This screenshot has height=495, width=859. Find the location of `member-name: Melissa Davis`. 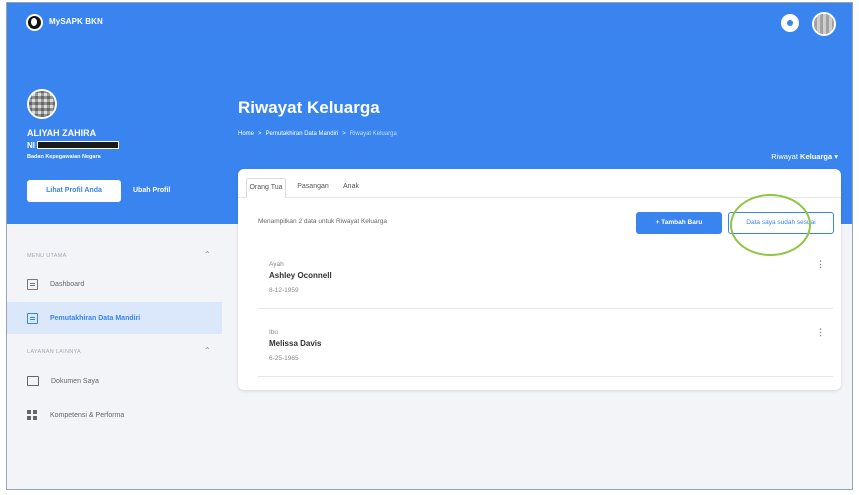

member-name: Melissa Davis is located at coordinates (295, 343).